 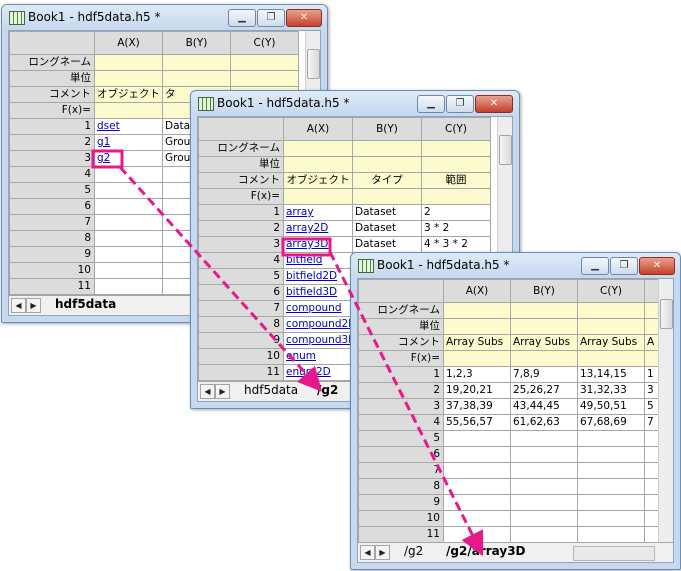 What do you see at coordinates (52, 206) in the screenshot?
I see `row-number: 6` at bounding box center [52, 206].